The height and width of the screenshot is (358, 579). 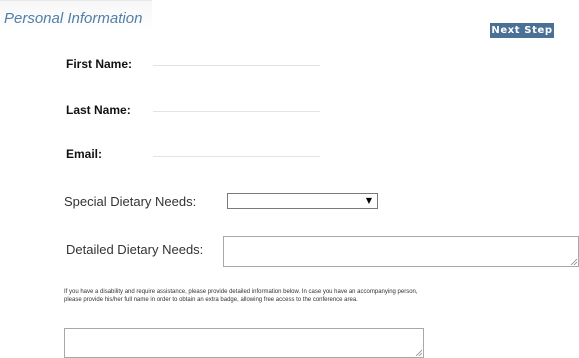 What do you see at coordinates (401, 251) in the screenshot?
I see `detailed-dietary-textarea` at bounding box center [401, 251].